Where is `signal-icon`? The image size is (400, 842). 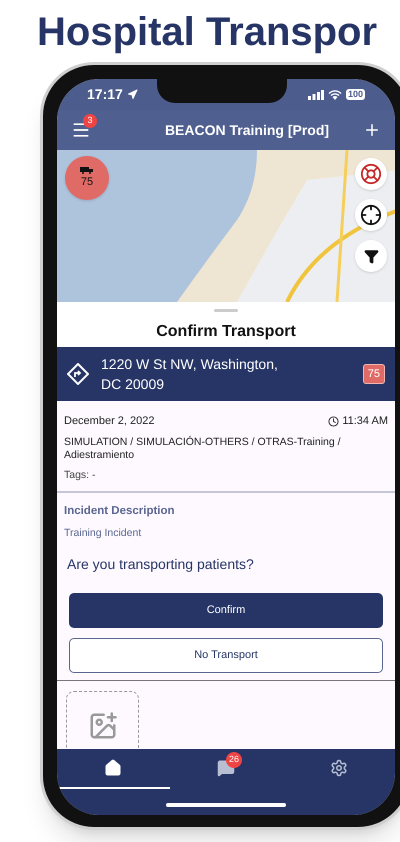
signal-icon is located at coordinates (316, 95).